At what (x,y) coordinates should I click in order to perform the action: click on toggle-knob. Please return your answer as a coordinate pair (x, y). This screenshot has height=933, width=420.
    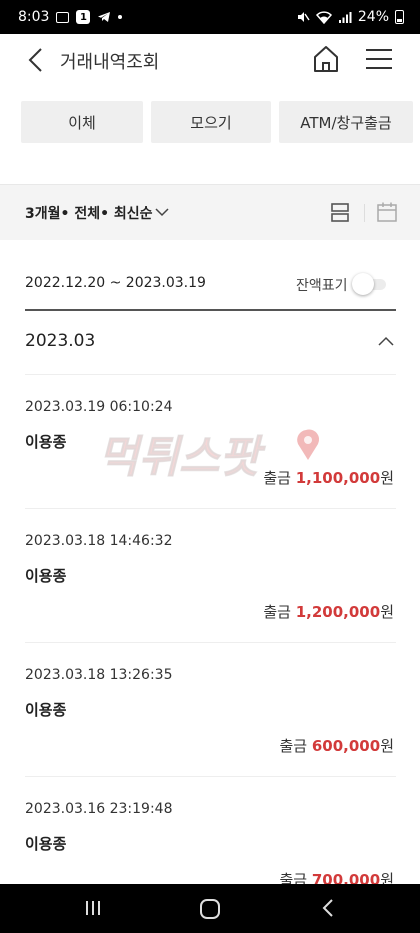
    Looking at the image, I should click on (363, 284).